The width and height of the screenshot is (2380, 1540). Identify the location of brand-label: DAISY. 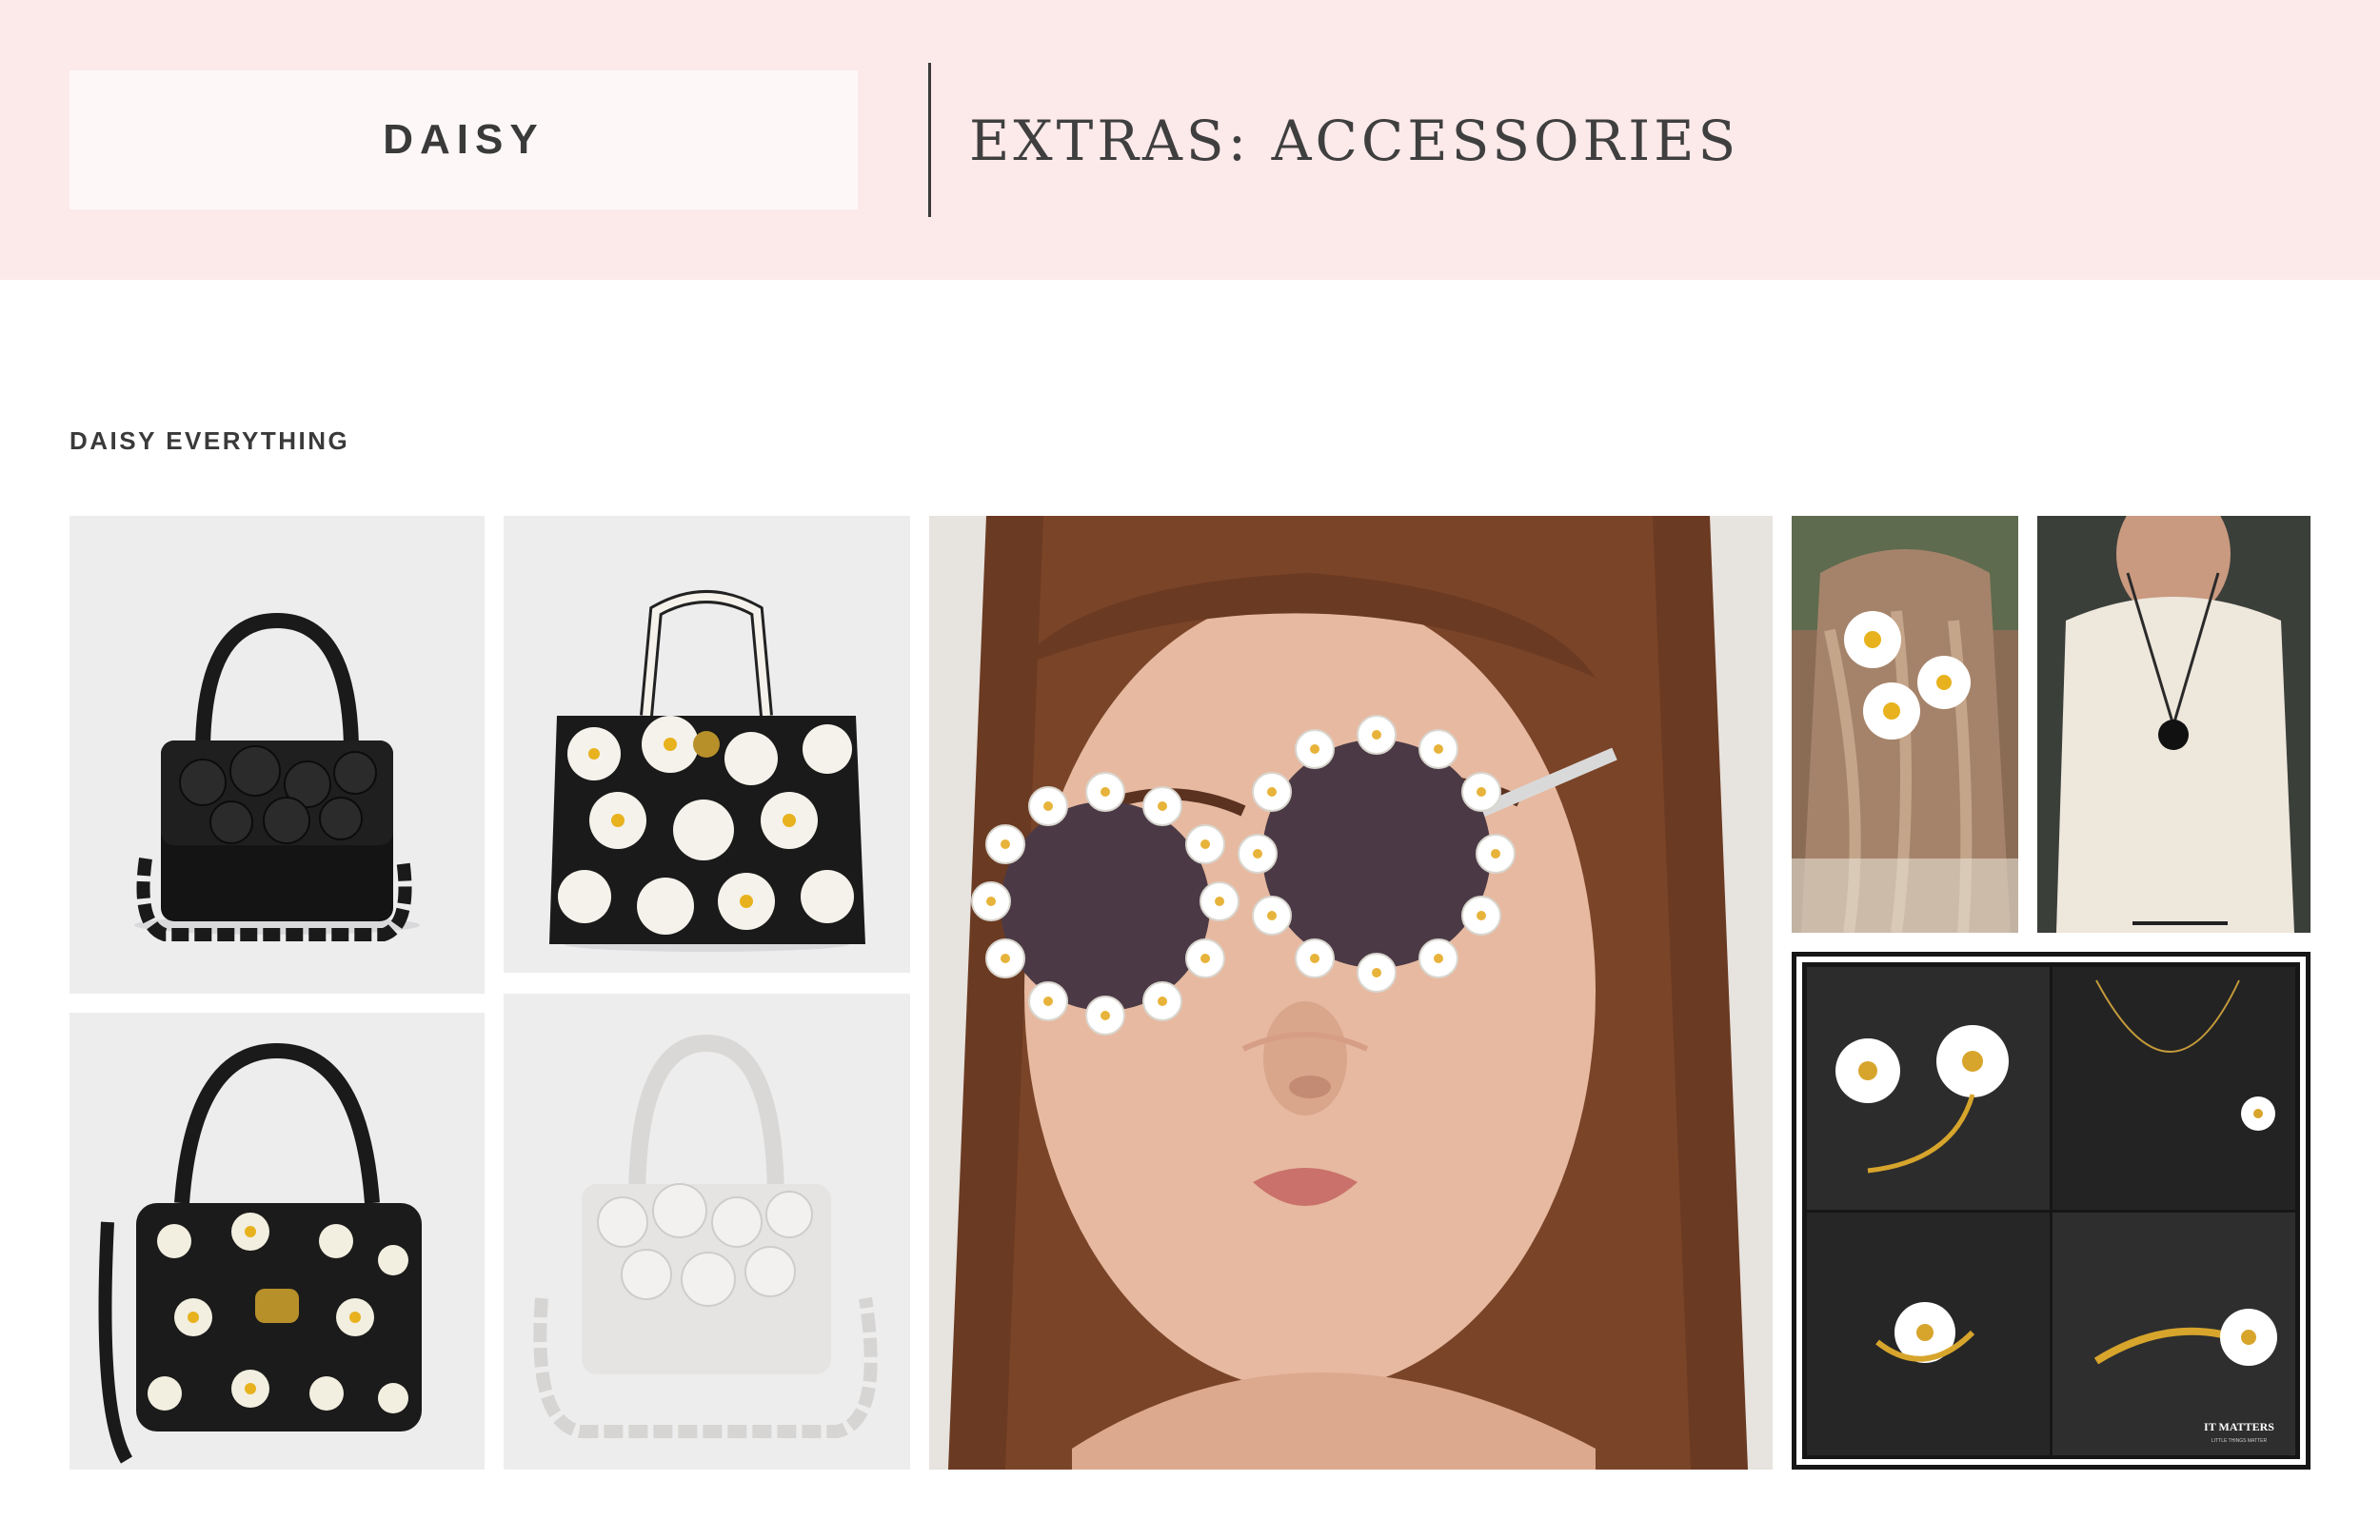
(464, 139).